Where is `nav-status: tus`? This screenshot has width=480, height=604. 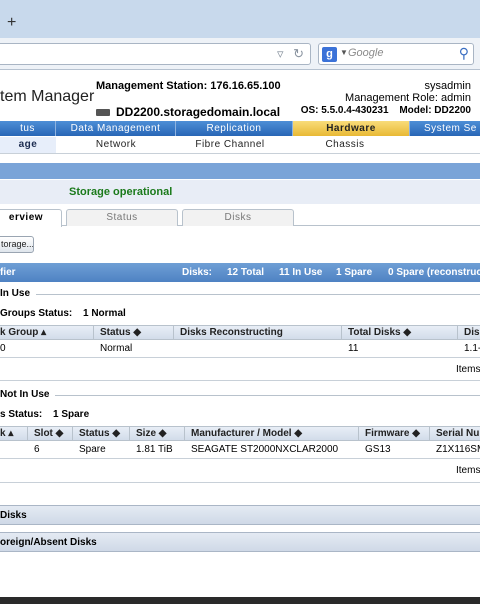
nav-status: tus is located at coordinates (28, 128).